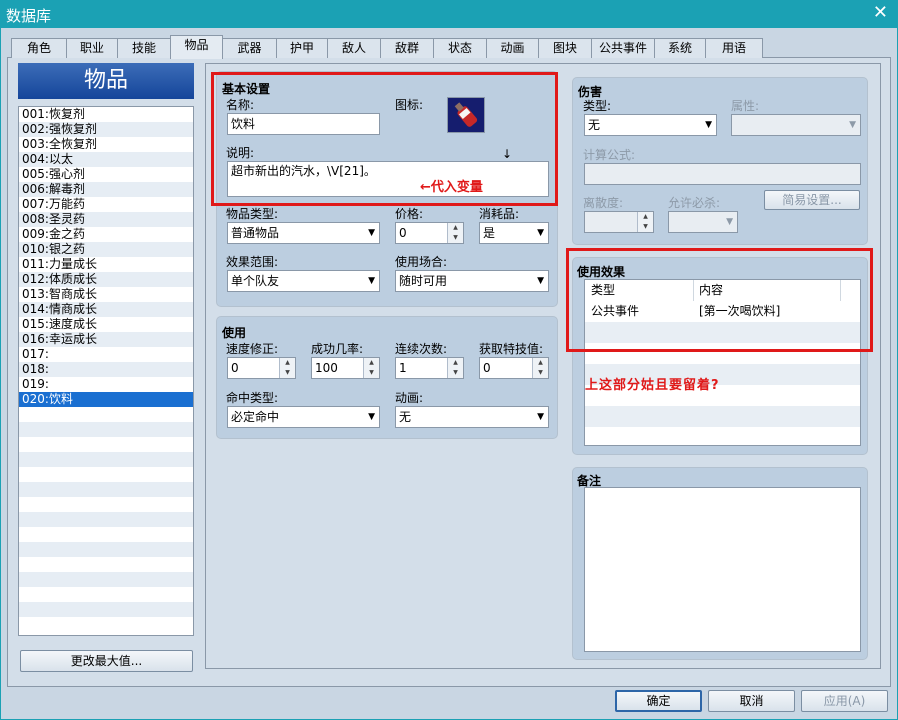  I want to click on basic-settings-highlight, so click(384, 139).